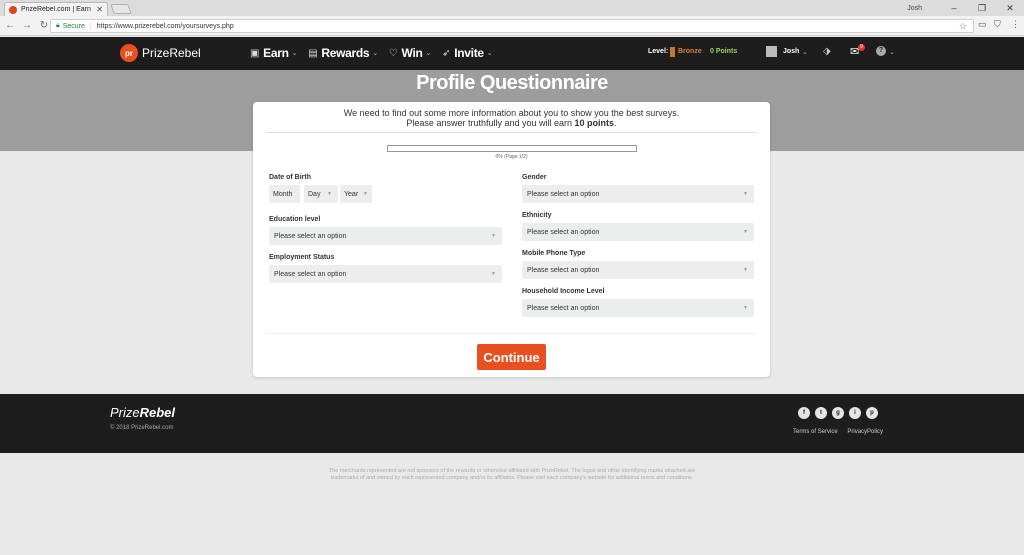 The width and height of the screenshot is (1024, 555). I want to click on terms-link: Terms of Service, so click(815, 432).